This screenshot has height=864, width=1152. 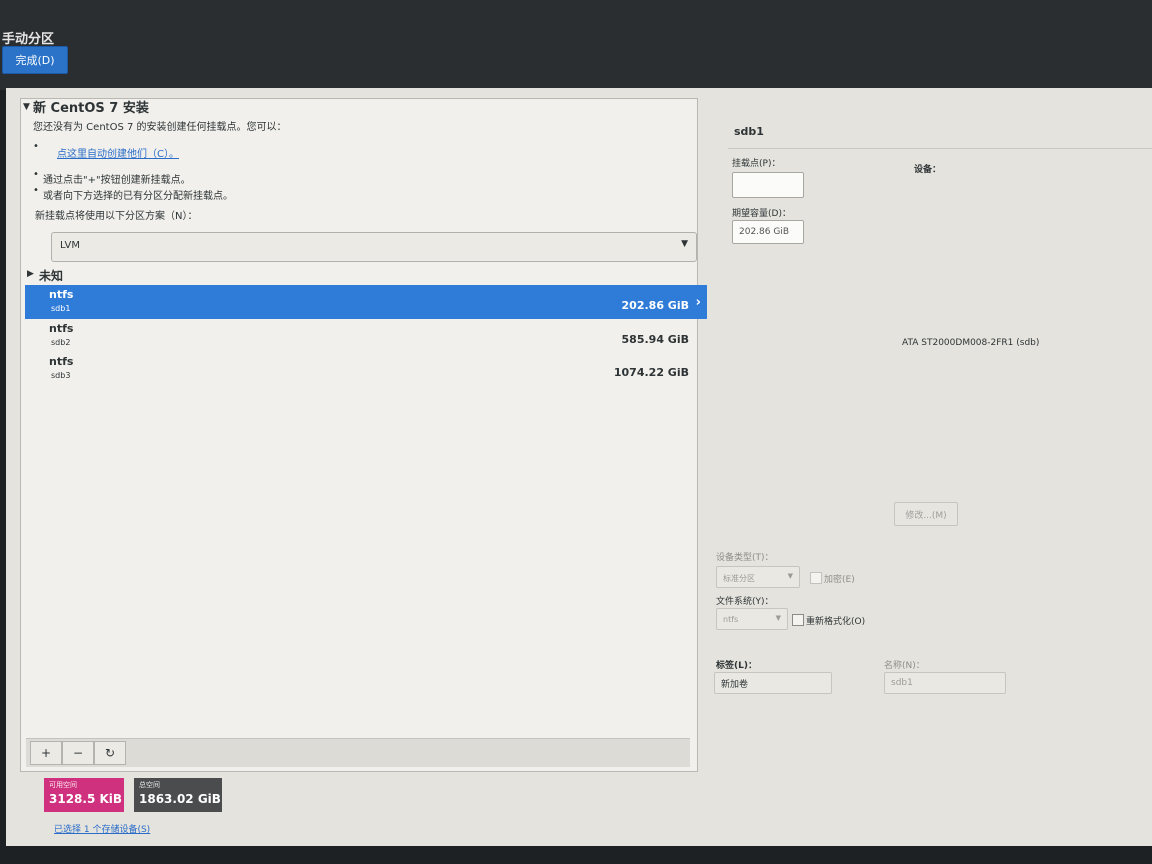 I want to click on encrypt-checkbox, so click(x=816, y=578).